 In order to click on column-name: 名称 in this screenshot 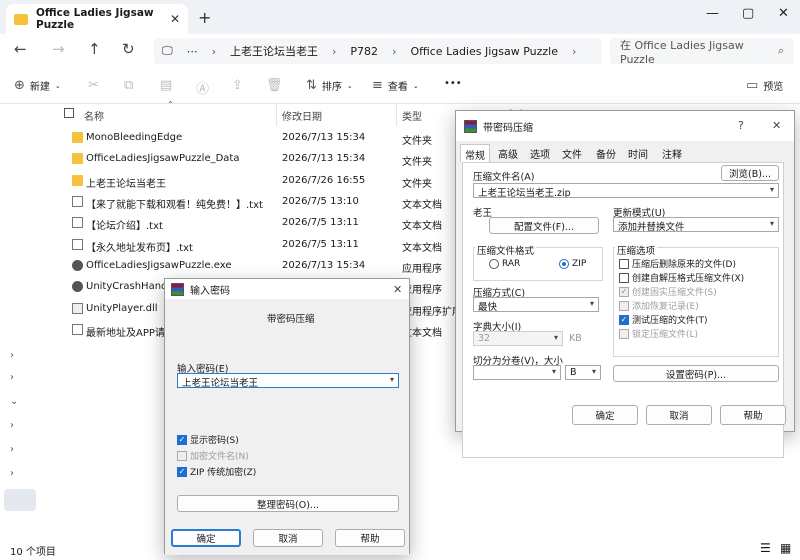, I will do `click(94, 115)`.